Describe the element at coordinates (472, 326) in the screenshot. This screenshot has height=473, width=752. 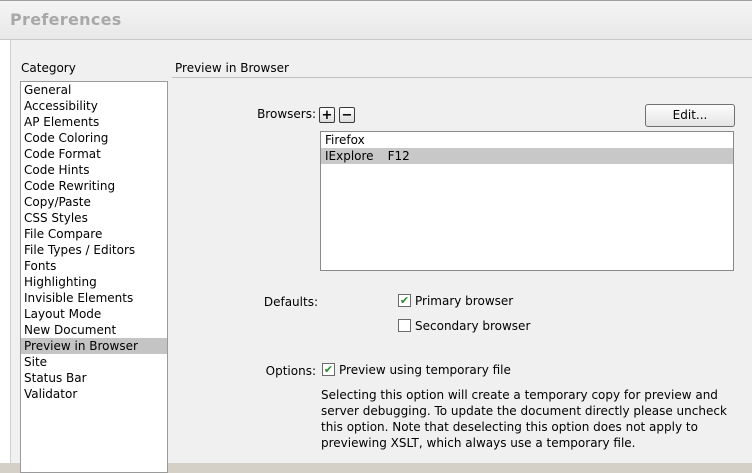
I see `secondary-browser-label: Secondary browser` at that location.